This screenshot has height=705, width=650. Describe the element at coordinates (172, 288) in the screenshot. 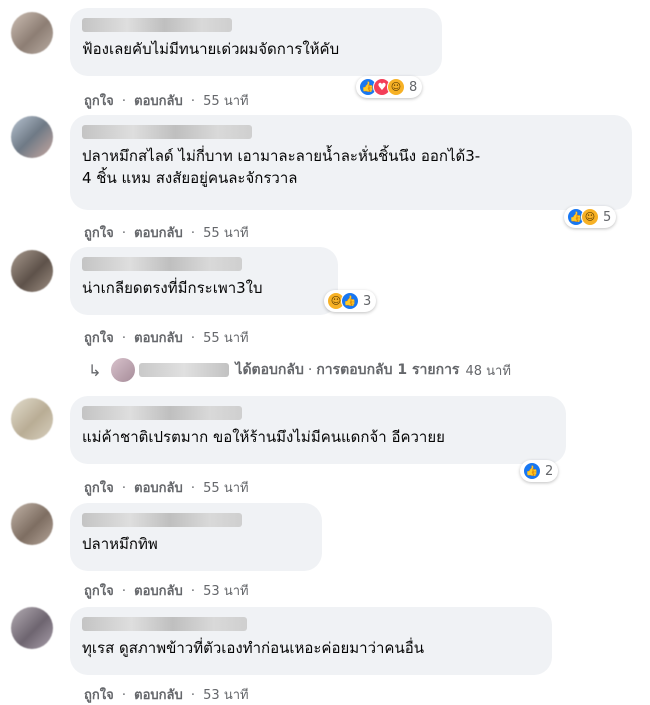

I see `comment-text: น่าเกลียดตรงที่มีกระเพา3ใบ` at that location.